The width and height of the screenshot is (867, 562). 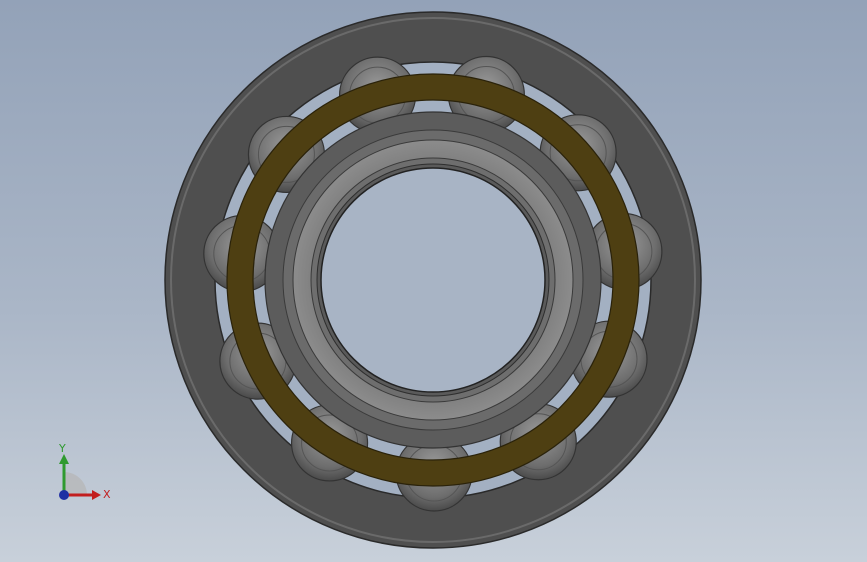 What do you see at coordinates (64, 495) in the screenshot?
I see `z-axis-dot-icon` at bounding box center [64, 495].